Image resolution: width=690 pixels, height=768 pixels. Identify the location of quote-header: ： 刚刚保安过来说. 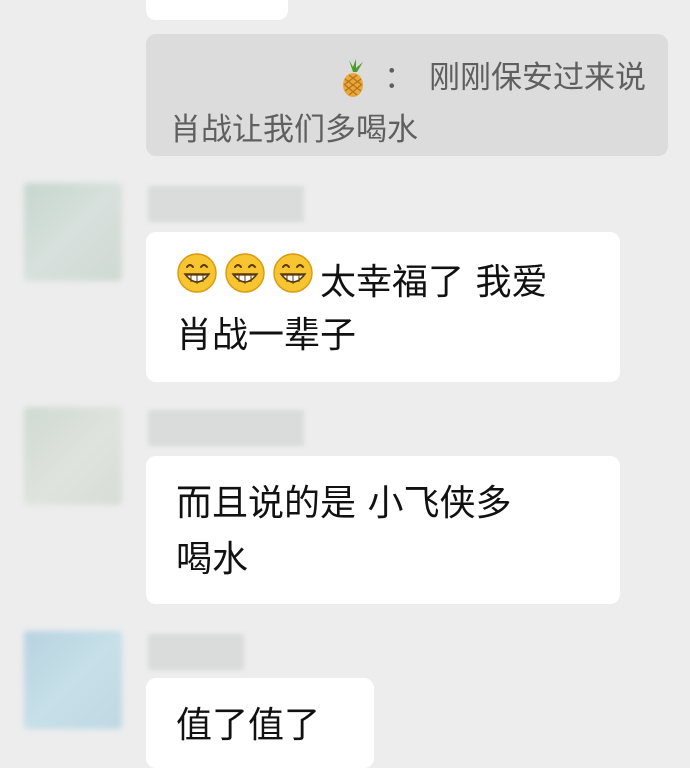
(408, 78).